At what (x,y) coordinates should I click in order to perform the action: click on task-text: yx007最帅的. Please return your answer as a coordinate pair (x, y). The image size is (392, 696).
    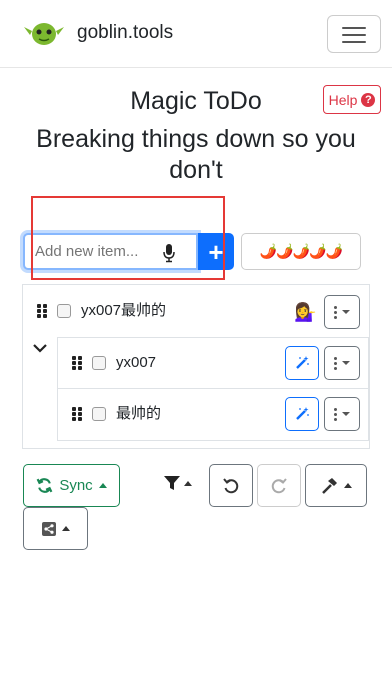
    Looking at the image, I should click on (123, 311).